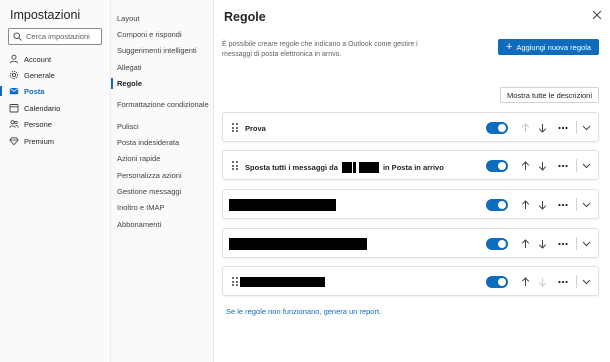  I want to click on rule-name-suffix: in Posta in arrivo, so click(413, 167).